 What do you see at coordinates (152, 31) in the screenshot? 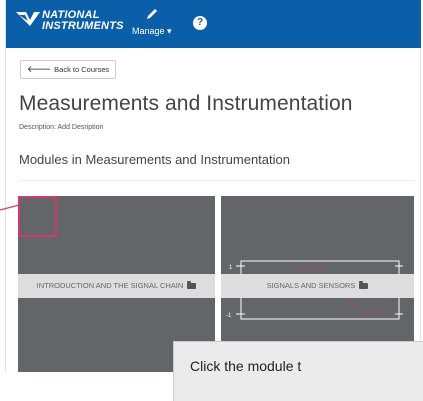
I see `manage-label: Manage ▾` at bounding box center [152, 31].